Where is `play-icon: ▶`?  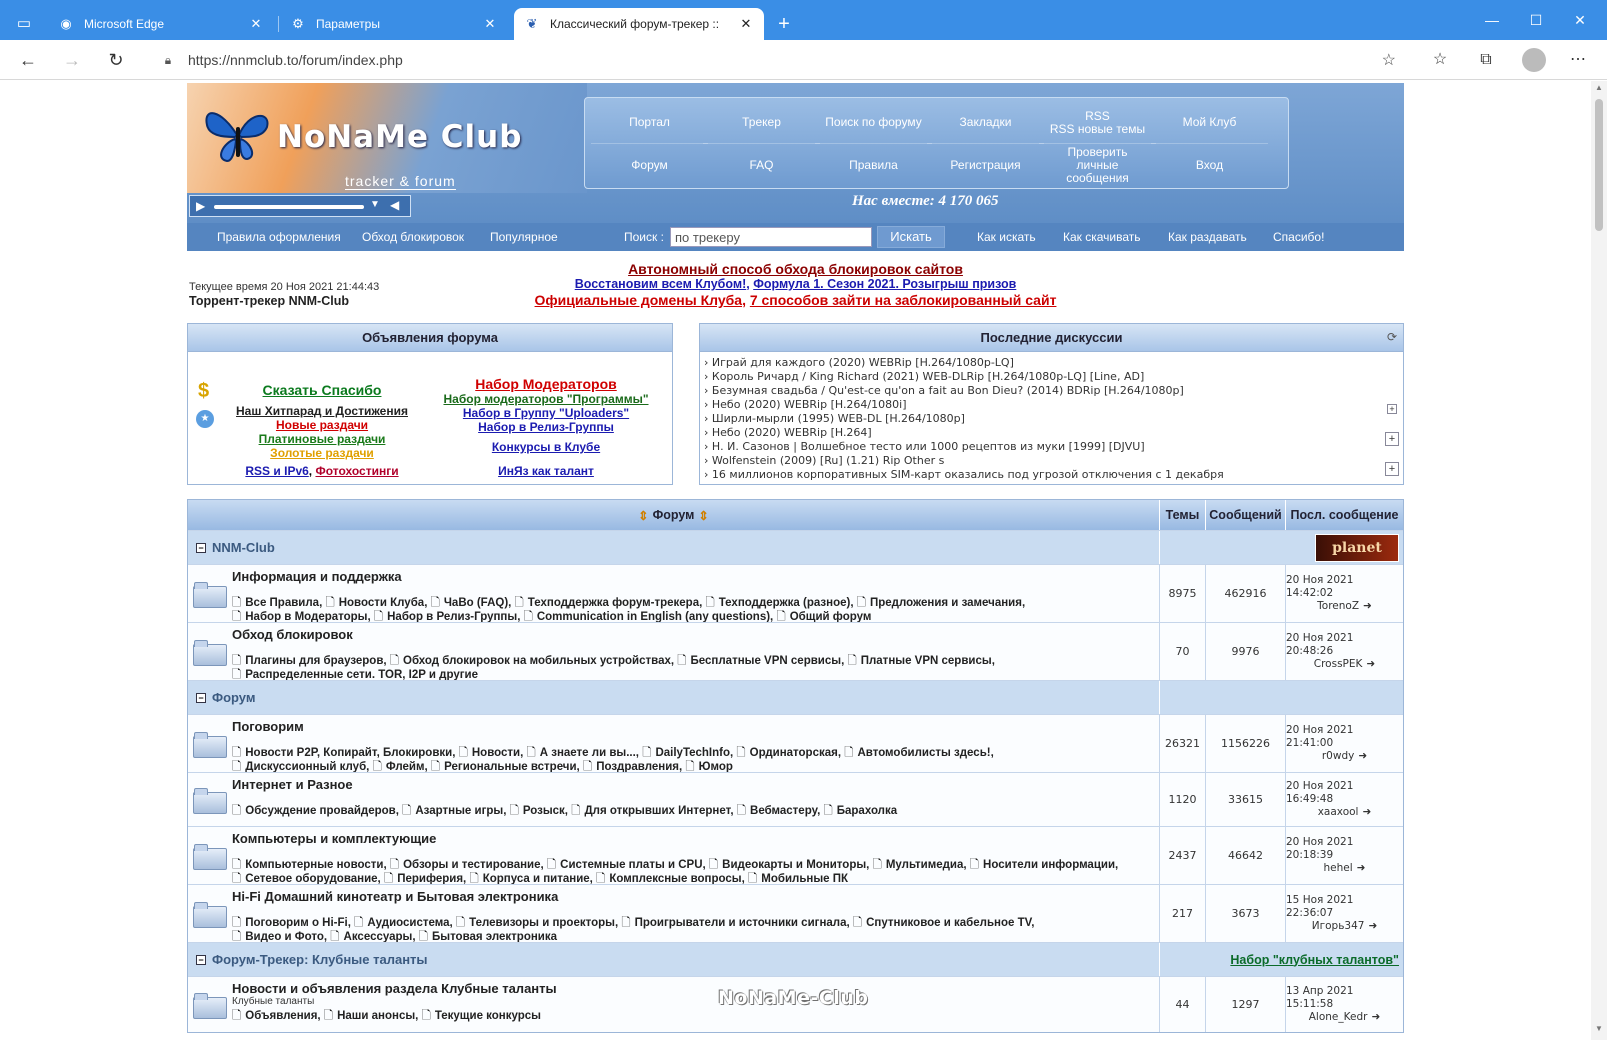
play-icon: ▶ is located at coordinates (200, 206).